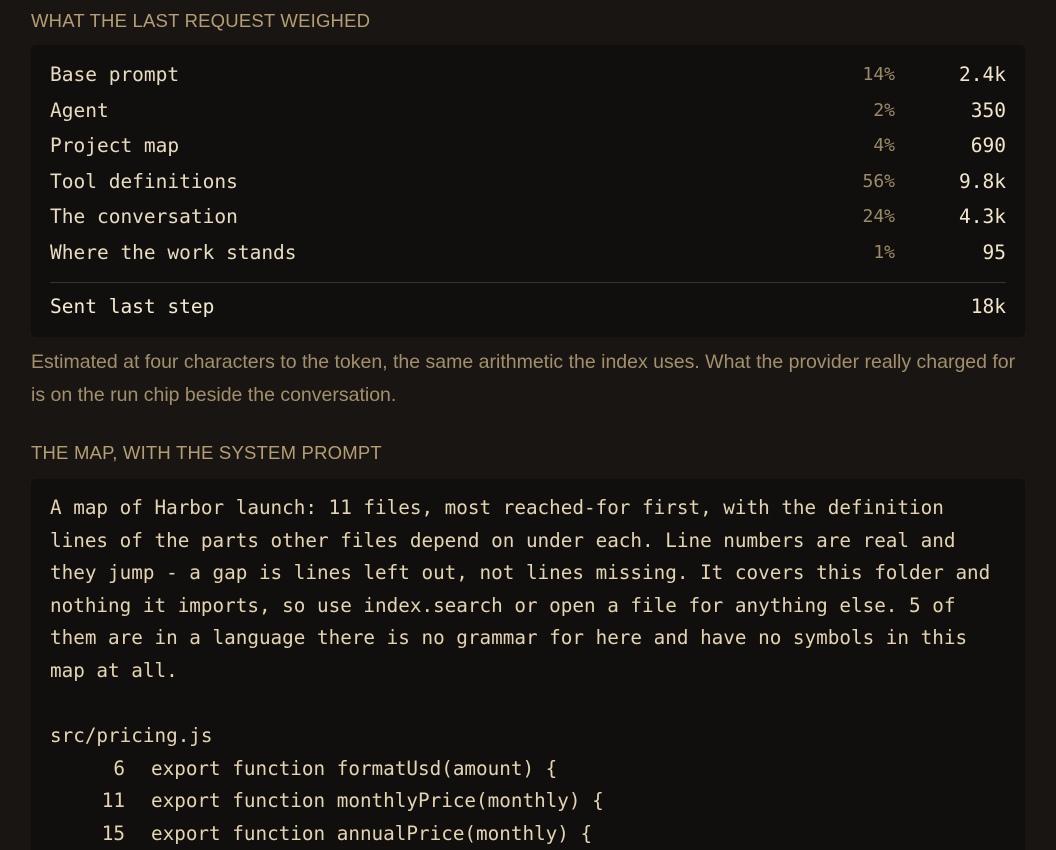 Image resolution: width=1056 pixels, height=850 pixels. Describe the element at coordinates (994, 252) in the screenshot. I see `weight-row-value: 95` at that location.